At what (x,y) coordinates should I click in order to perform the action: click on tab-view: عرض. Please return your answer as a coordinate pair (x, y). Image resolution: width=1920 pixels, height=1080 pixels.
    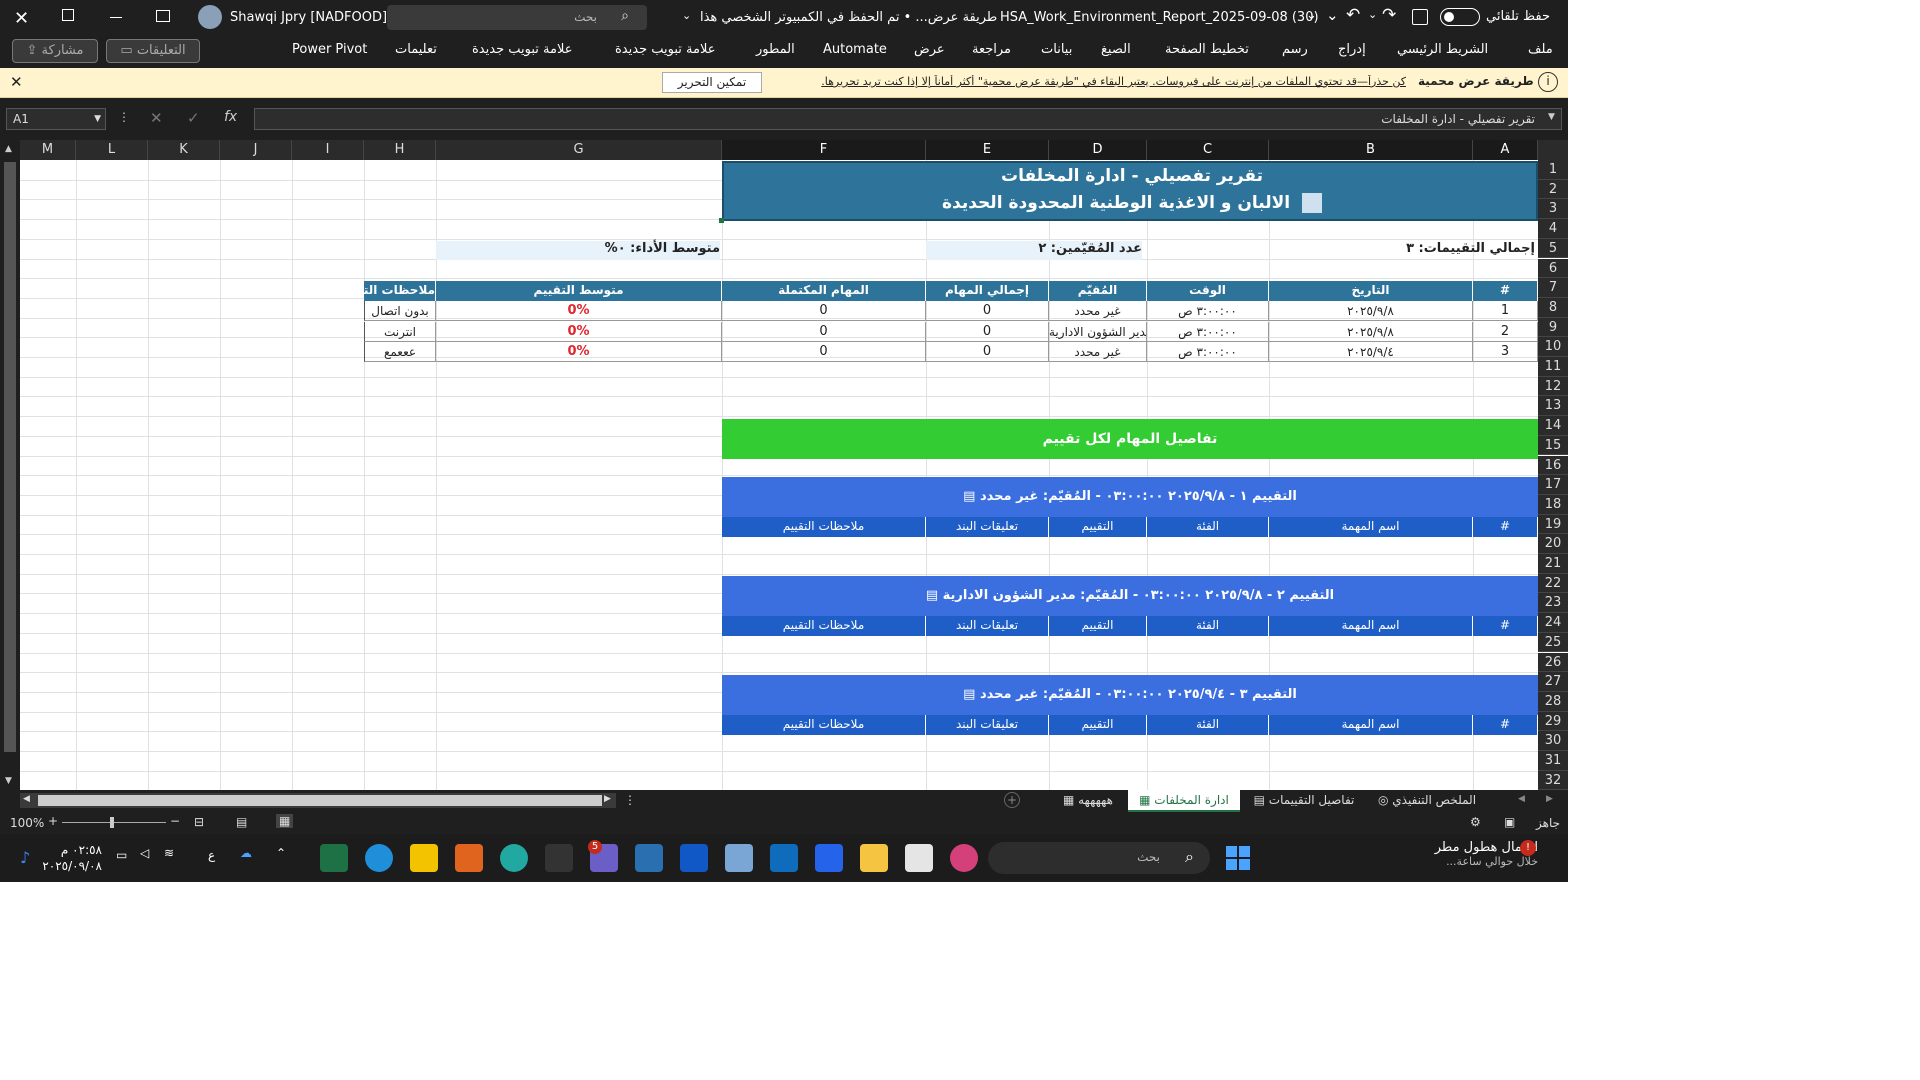
    Looking at the image, I should click on (929, 49).